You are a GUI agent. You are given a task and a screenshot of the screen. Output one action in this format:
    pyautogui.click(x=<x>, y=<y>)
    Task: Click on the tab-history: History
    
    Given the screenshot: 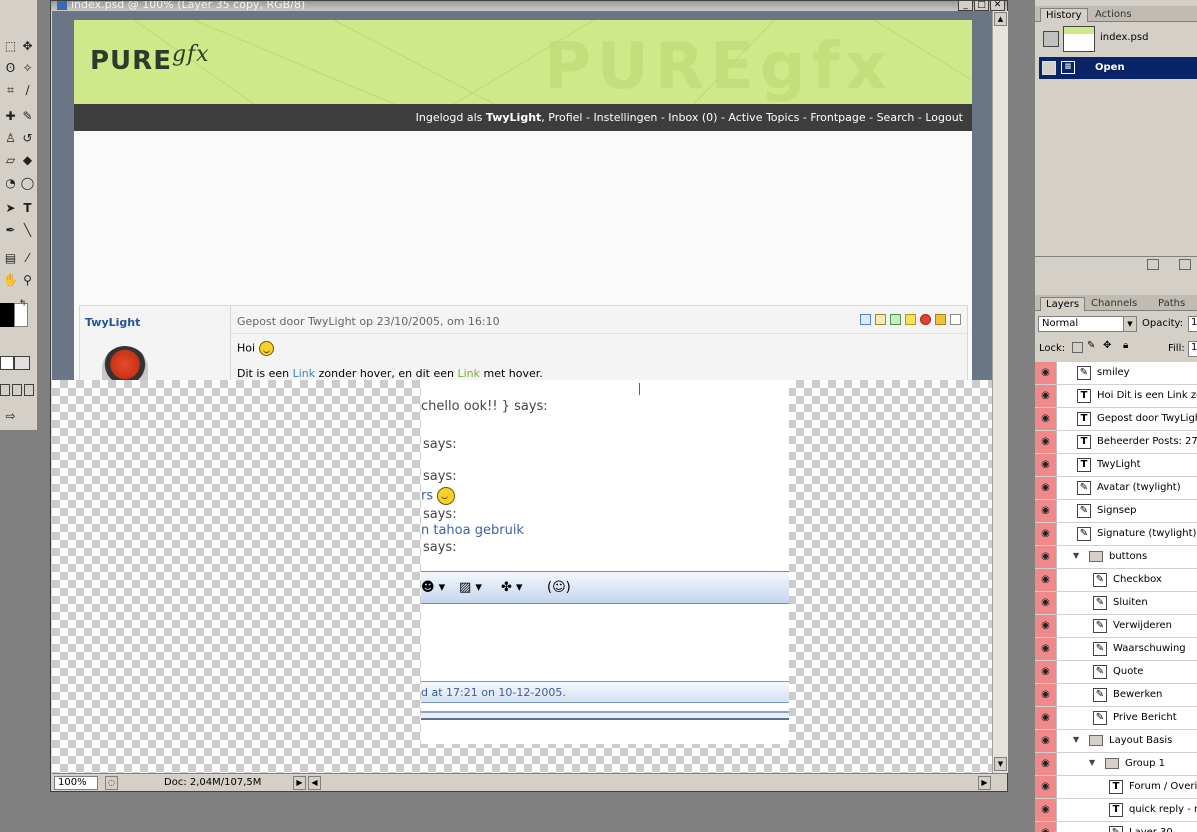 What is the action you would take?
    pyautogui.click(x=1064, y=15)
    